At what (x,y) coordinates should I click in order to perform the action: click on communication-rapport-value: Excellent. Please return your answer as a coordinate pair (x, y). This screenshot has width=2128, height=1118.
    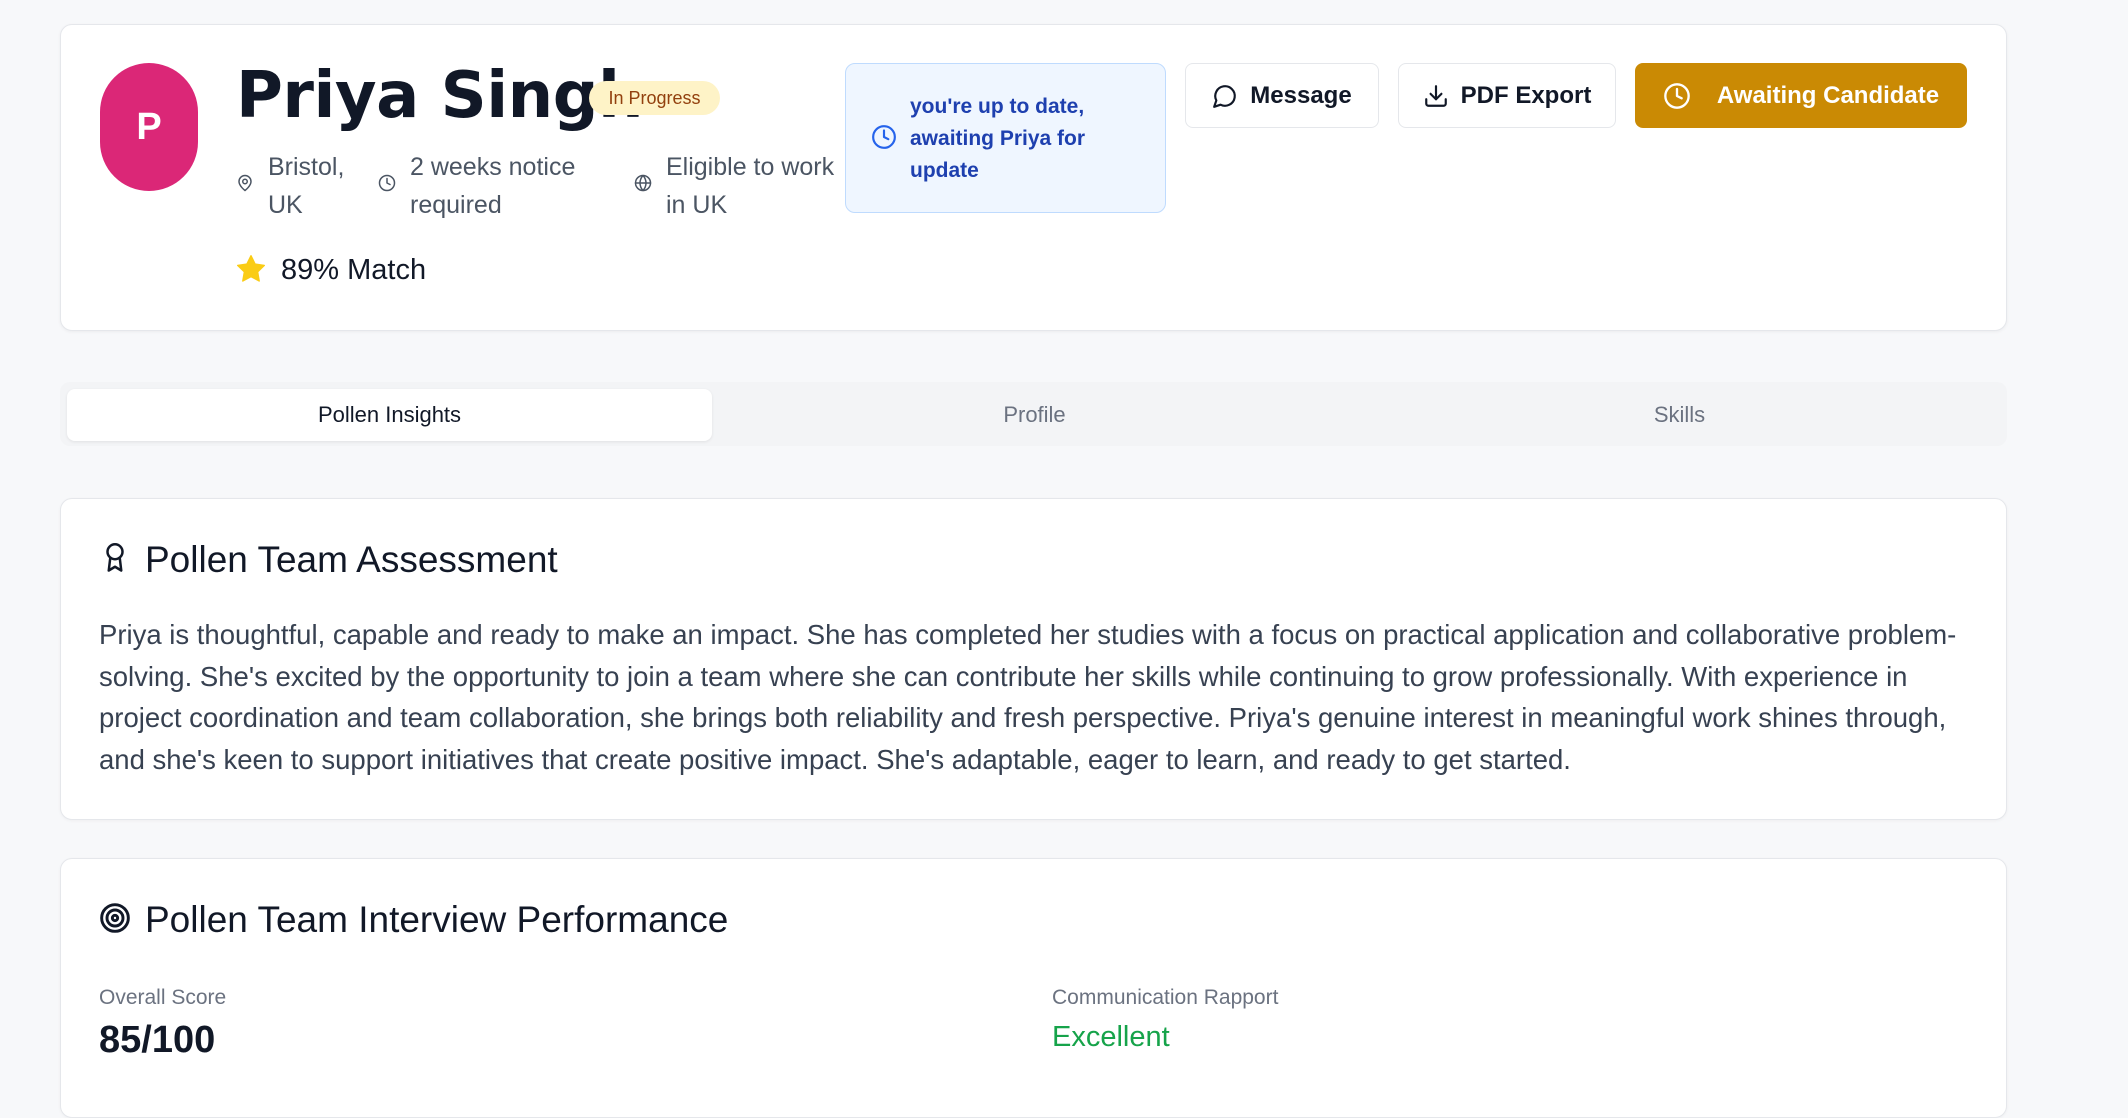
    Looking at the image, I should click on (1111, 1037).